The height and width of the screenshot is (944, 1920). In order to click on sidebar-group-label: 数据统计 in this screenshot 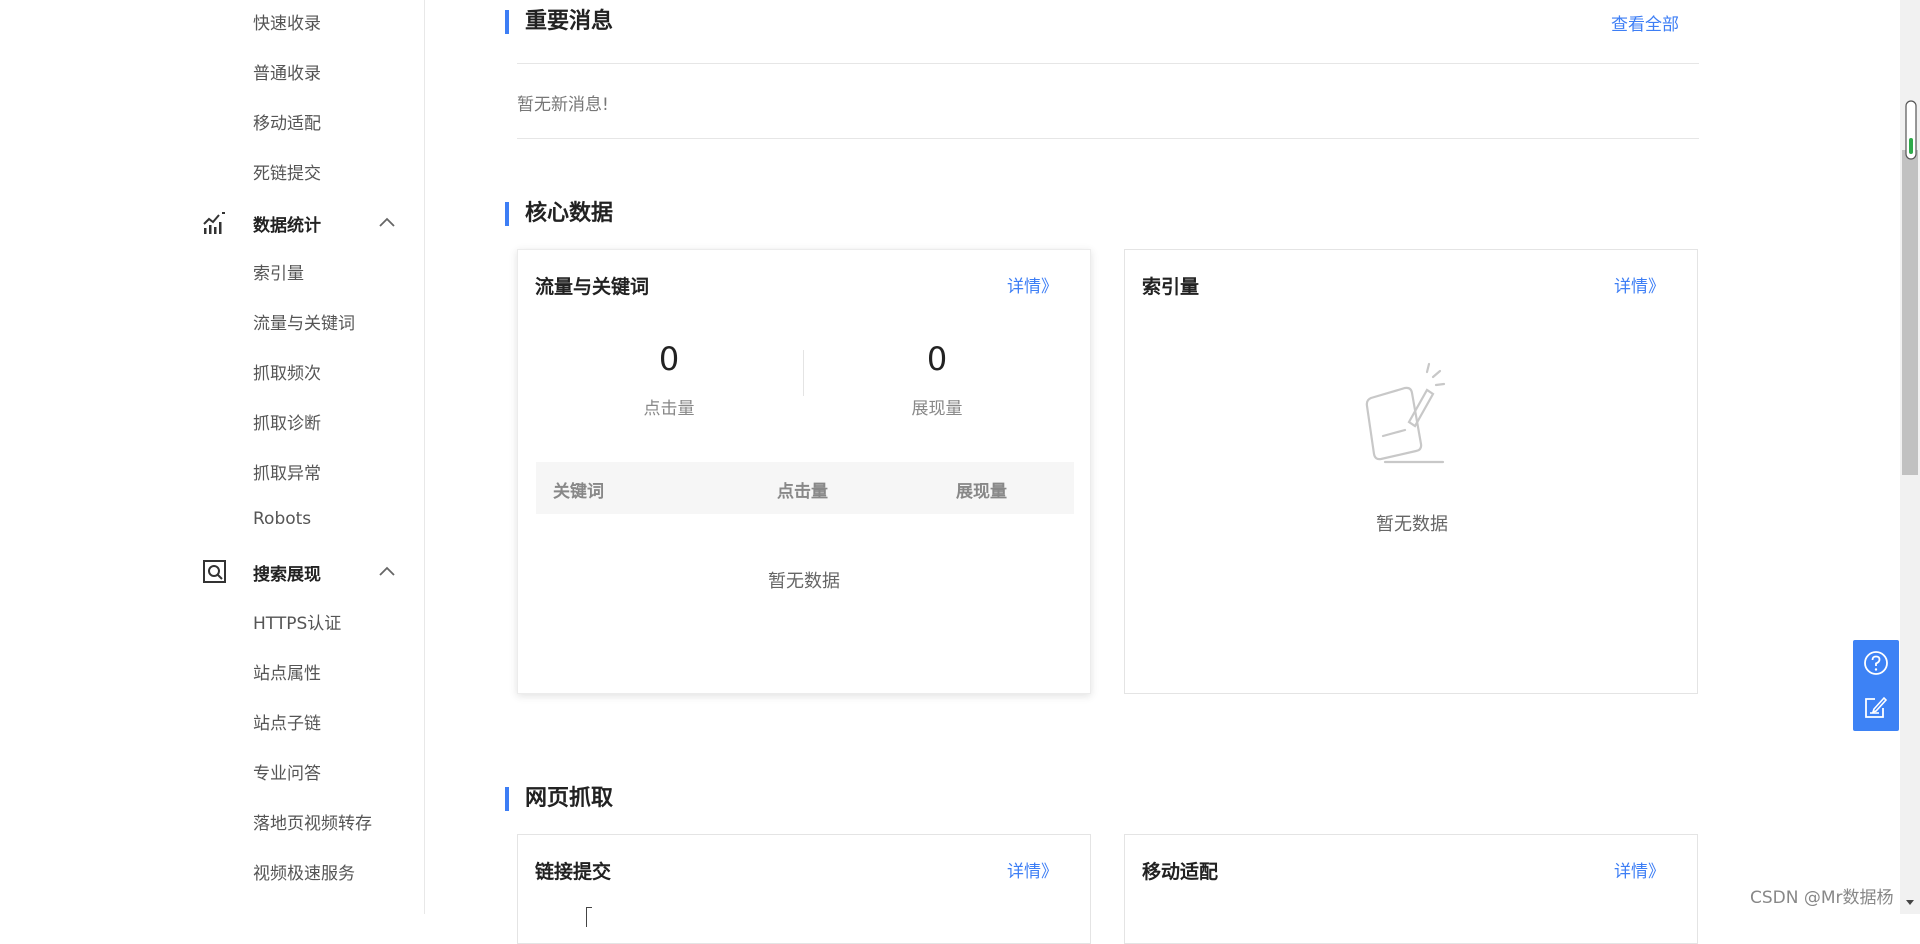, I will do `click(287, 226)`.